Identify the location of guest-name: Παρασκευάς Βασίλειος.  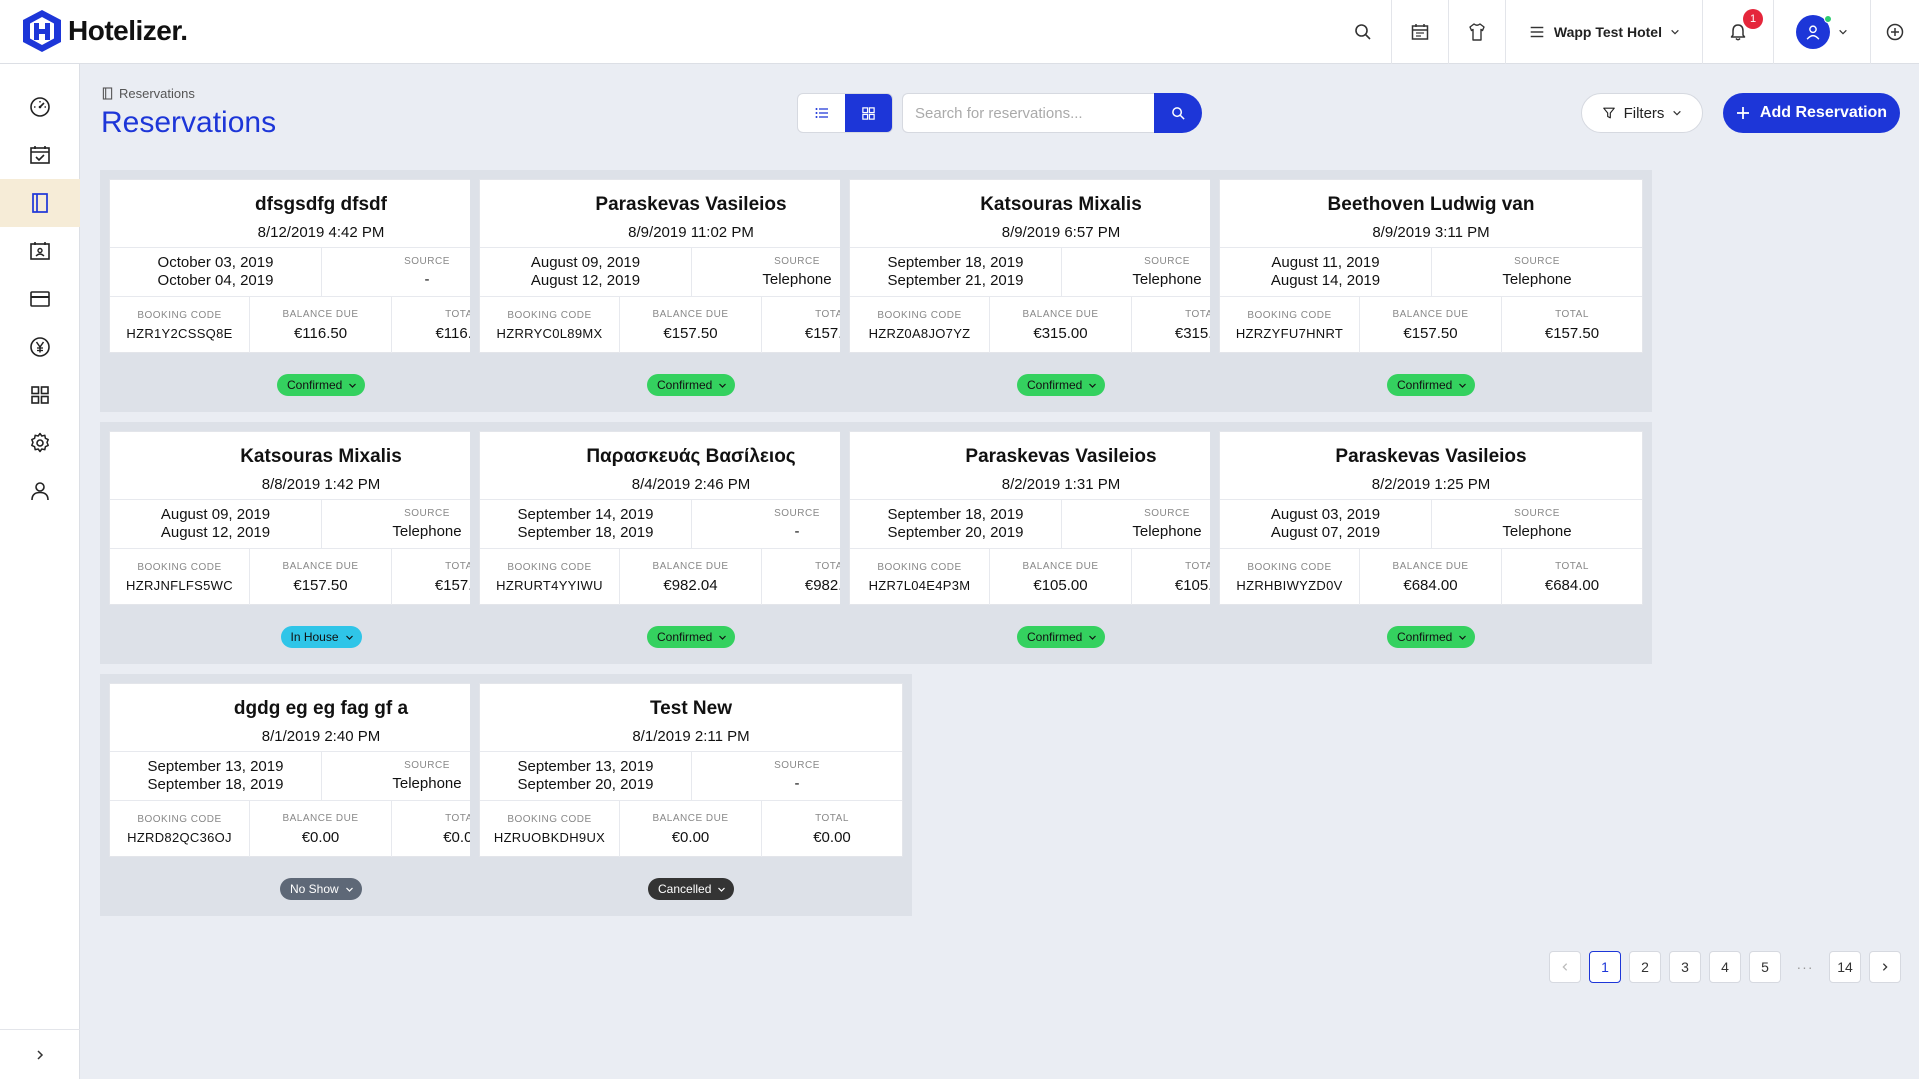
(691, 457).